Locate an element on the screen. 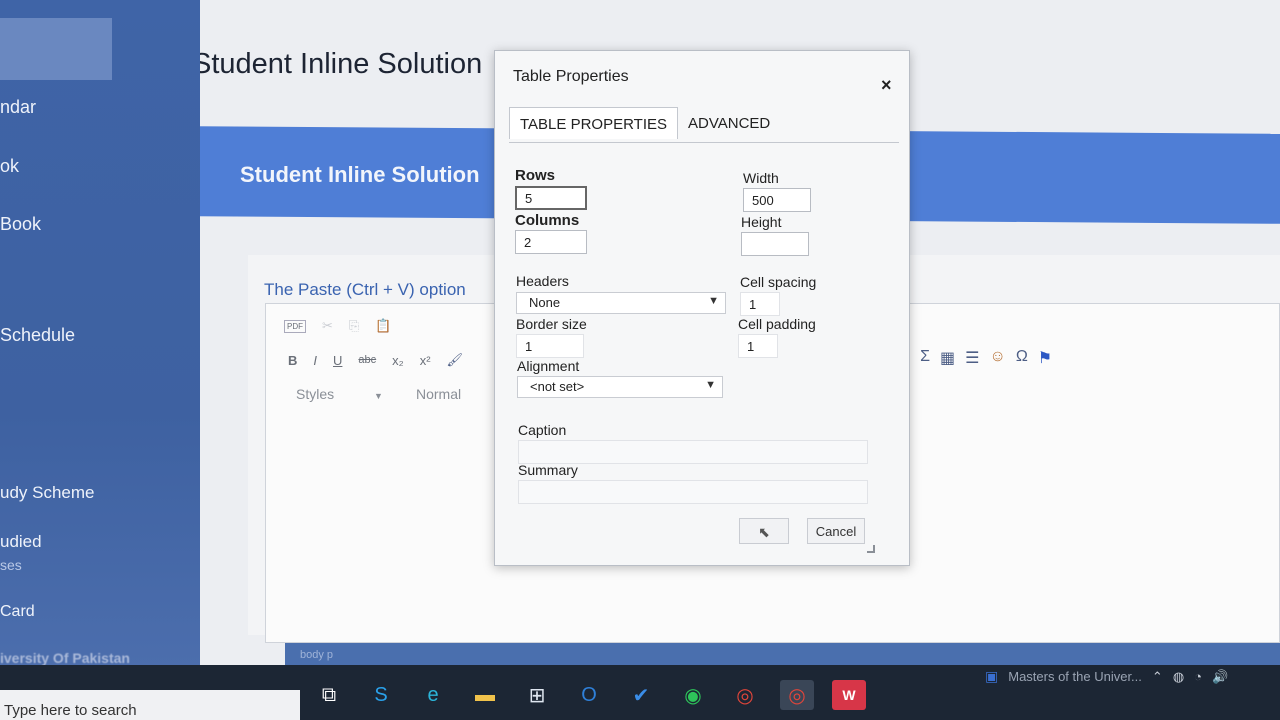  rows-label: Rows is located at coordinates (535, 175).